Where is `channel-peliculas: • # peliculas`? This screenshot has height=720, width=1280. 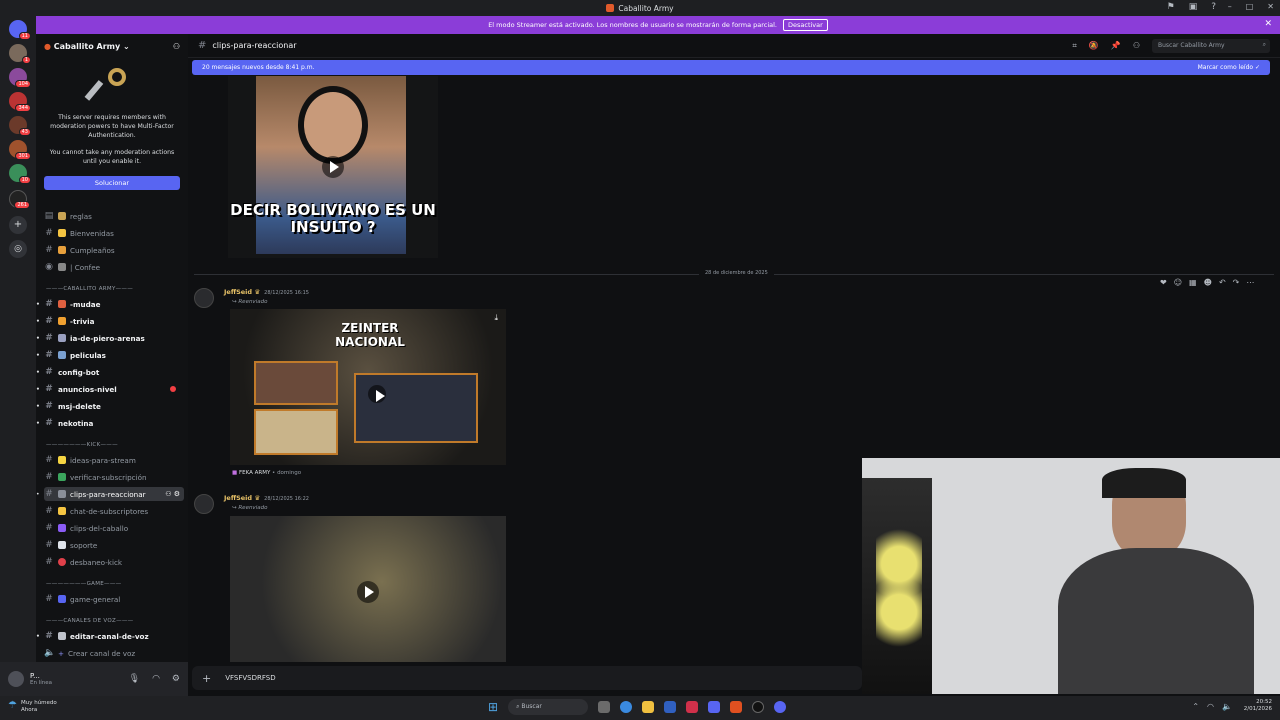
channel-peliculas: • # peliculas is located at coordinates (110, 355).